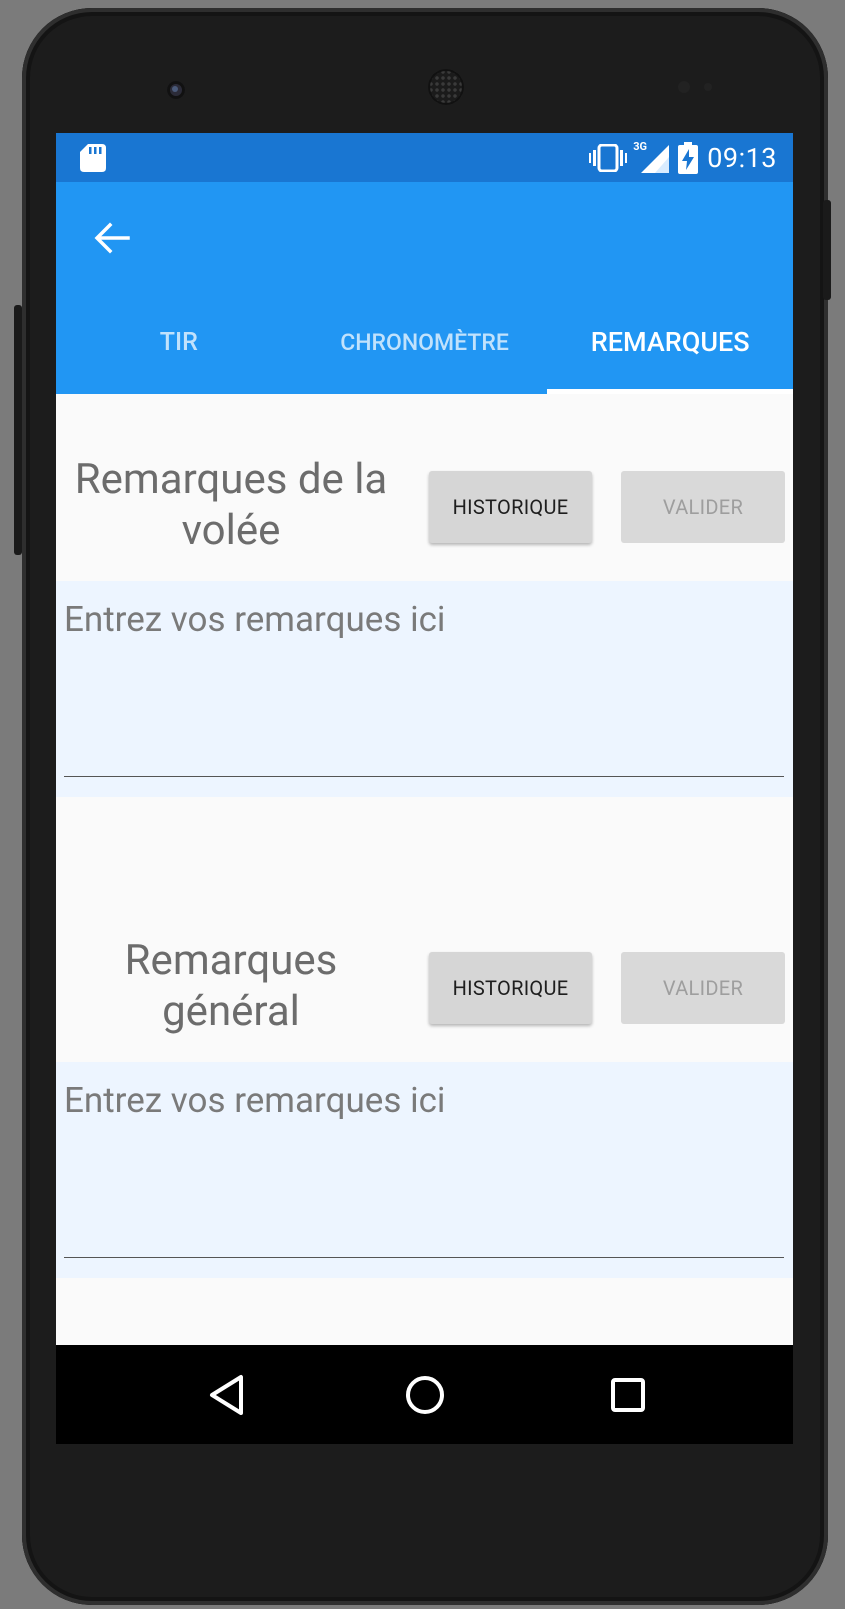  I want to click on volley-remarks-input, so click(424, 688).